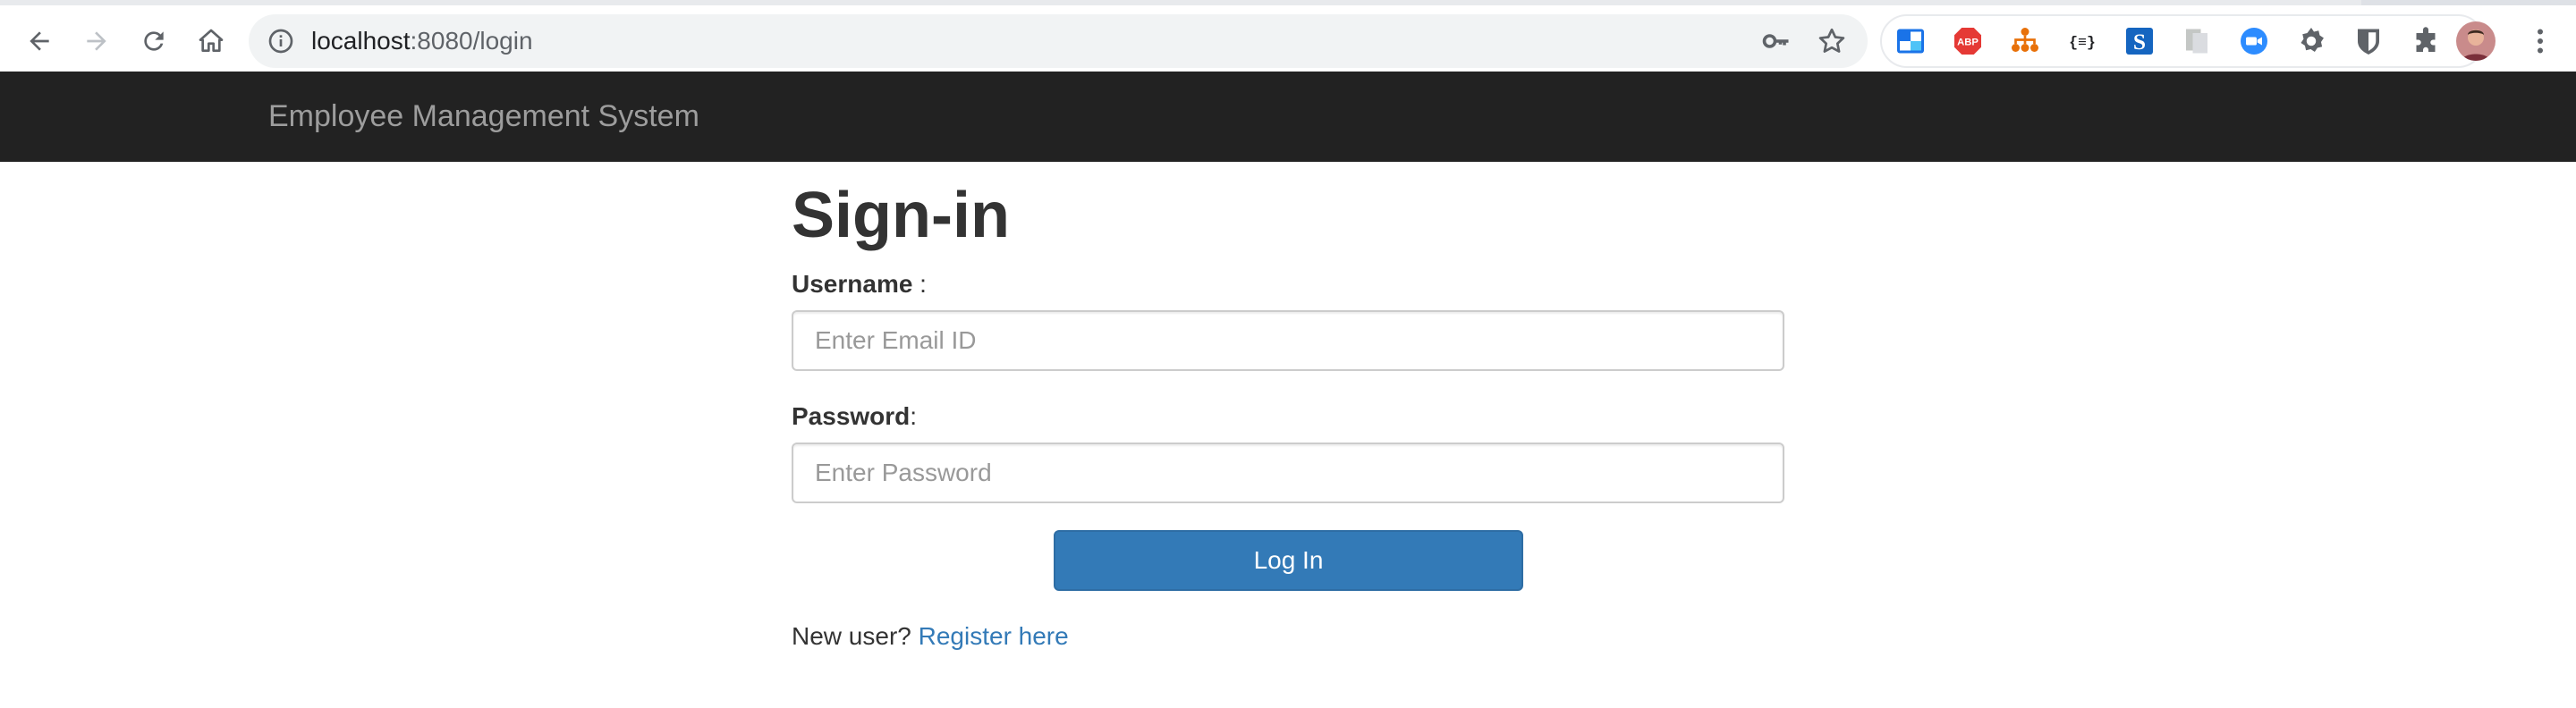 The height and width of the screenshot is (708, 2576). Describe the element at coordinates (2468, 2) in the screenshot. I see `tab-strip` at that location.